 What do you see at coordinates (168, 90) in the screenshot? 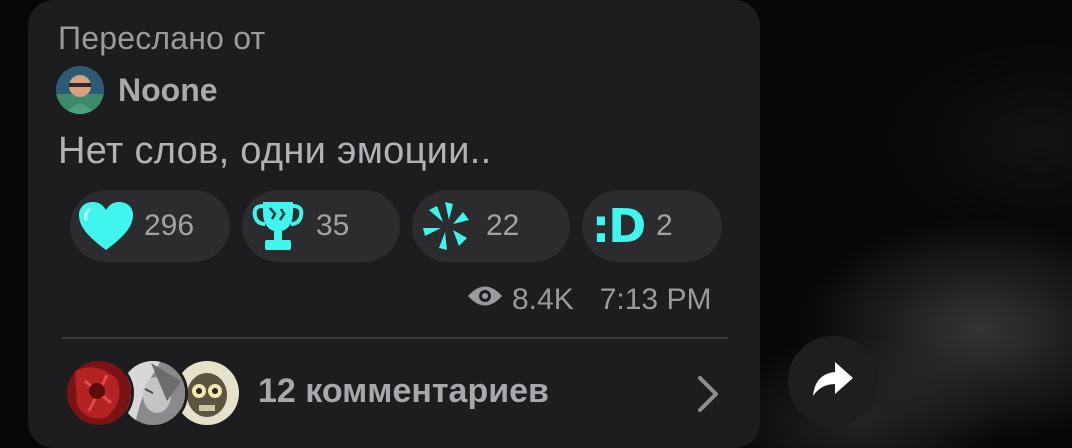
I see `author-name: Noone` at bounding box center [168, 90].